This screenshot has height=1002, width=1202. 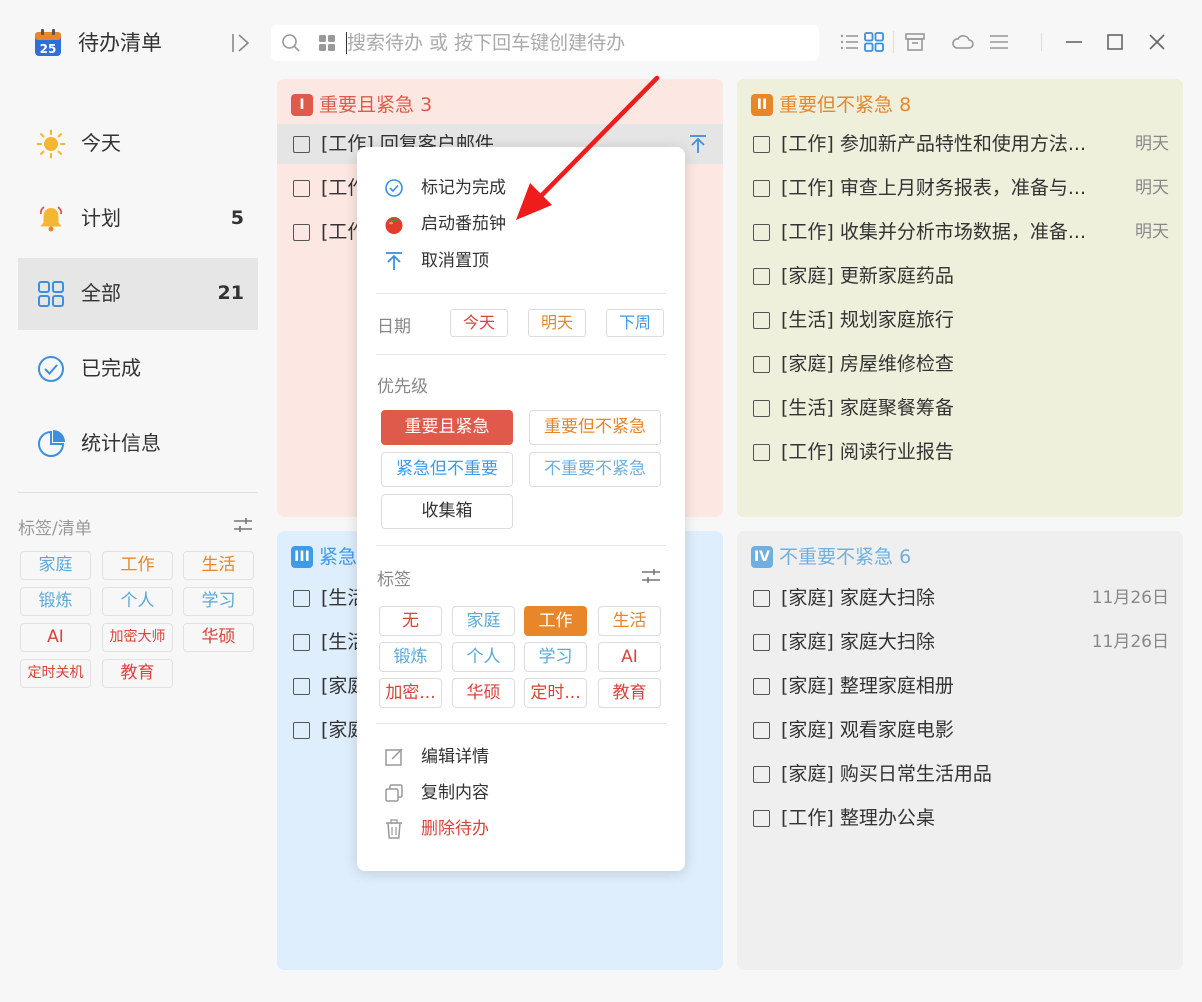 What do you see at coordinates (960, 686) in the screenshot?
I see `todo-item: [家庭] 整理家庭相册` at bounding box center [960, 686].